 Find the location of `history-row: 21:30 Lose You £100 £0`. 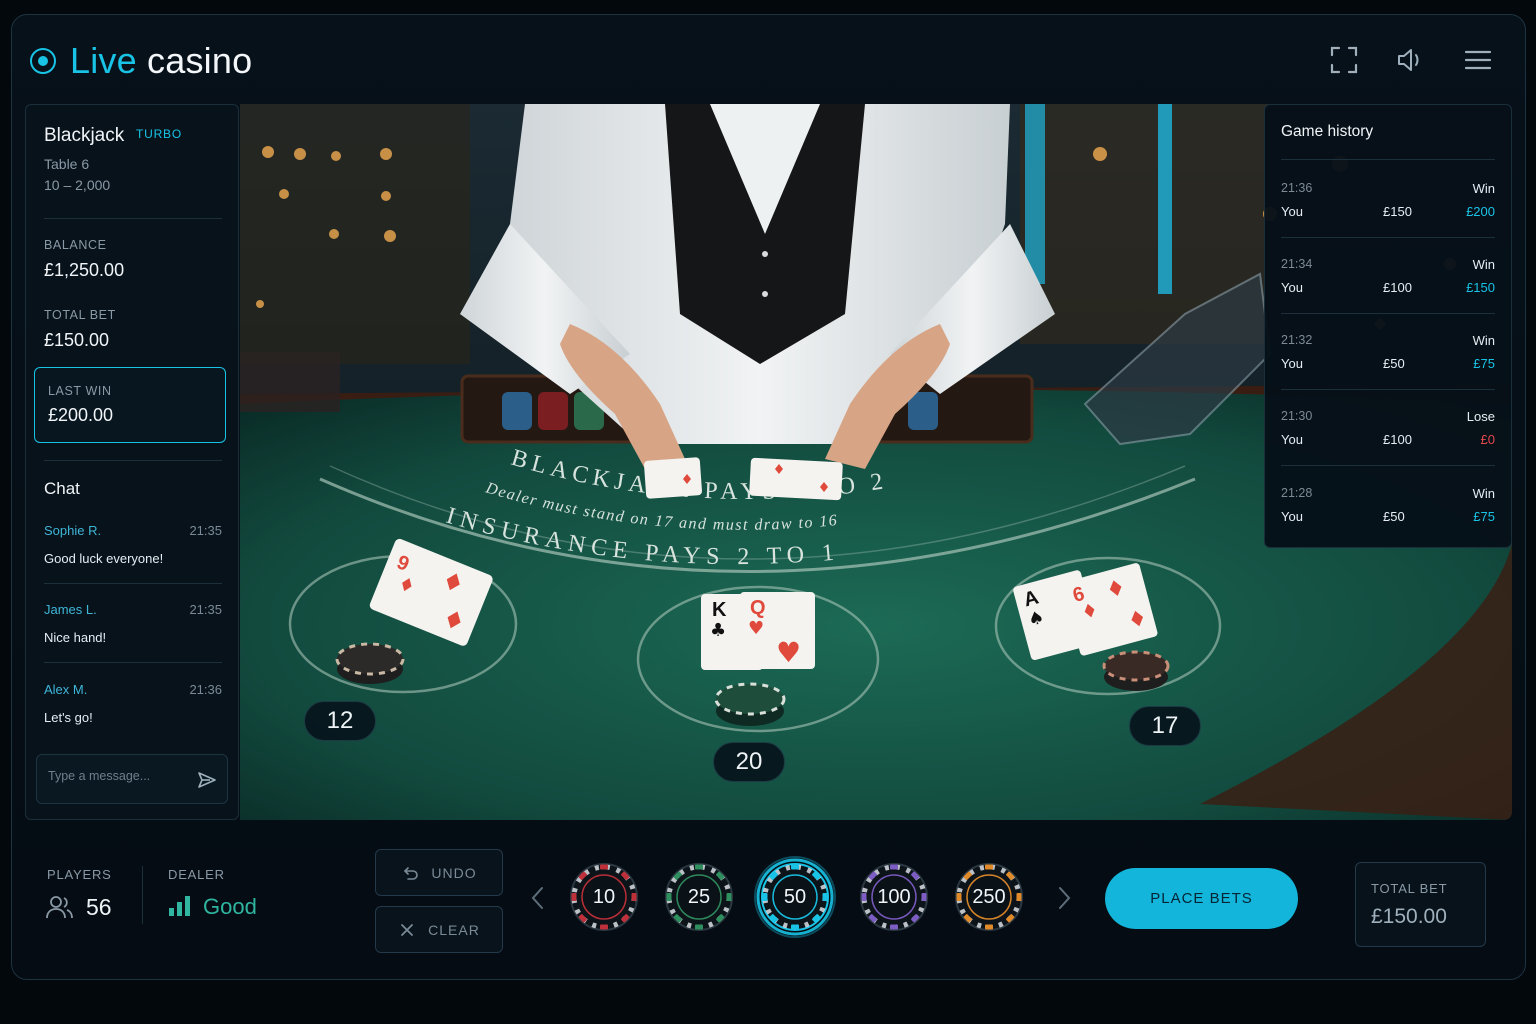

history-row: 21:30 Lose You £100 £0 is located at coordinates (1388, 439).